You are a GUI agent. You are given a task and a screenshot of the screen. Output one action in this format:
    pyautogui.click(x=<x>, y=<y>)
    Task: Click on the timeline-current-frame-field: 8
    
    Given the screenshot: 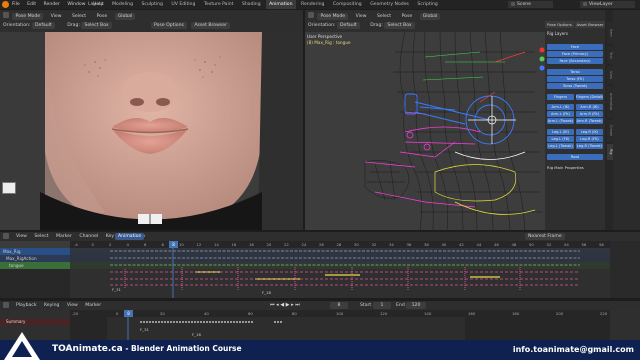 What is the action you would take?
    pyautogui.click(x=339, y=305)
    